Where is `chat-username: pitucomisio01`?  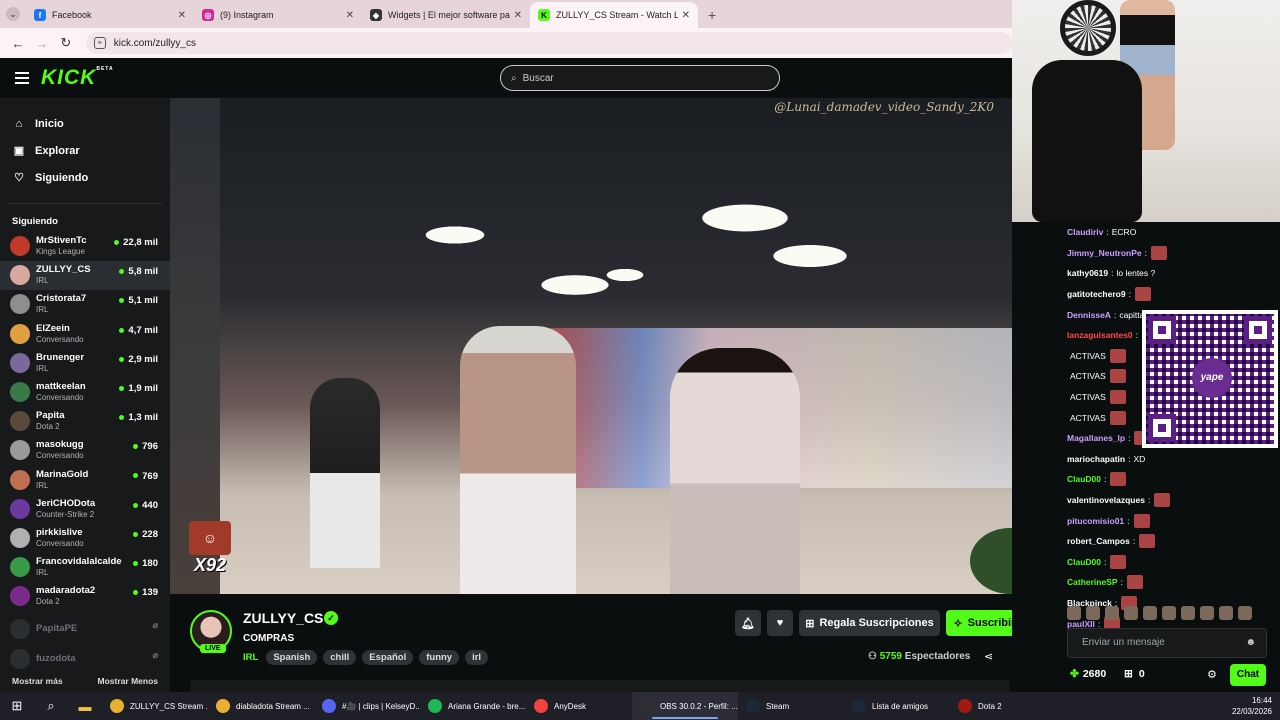 chat-username: pitucomisio01 is located at coordinates (1095, 521).